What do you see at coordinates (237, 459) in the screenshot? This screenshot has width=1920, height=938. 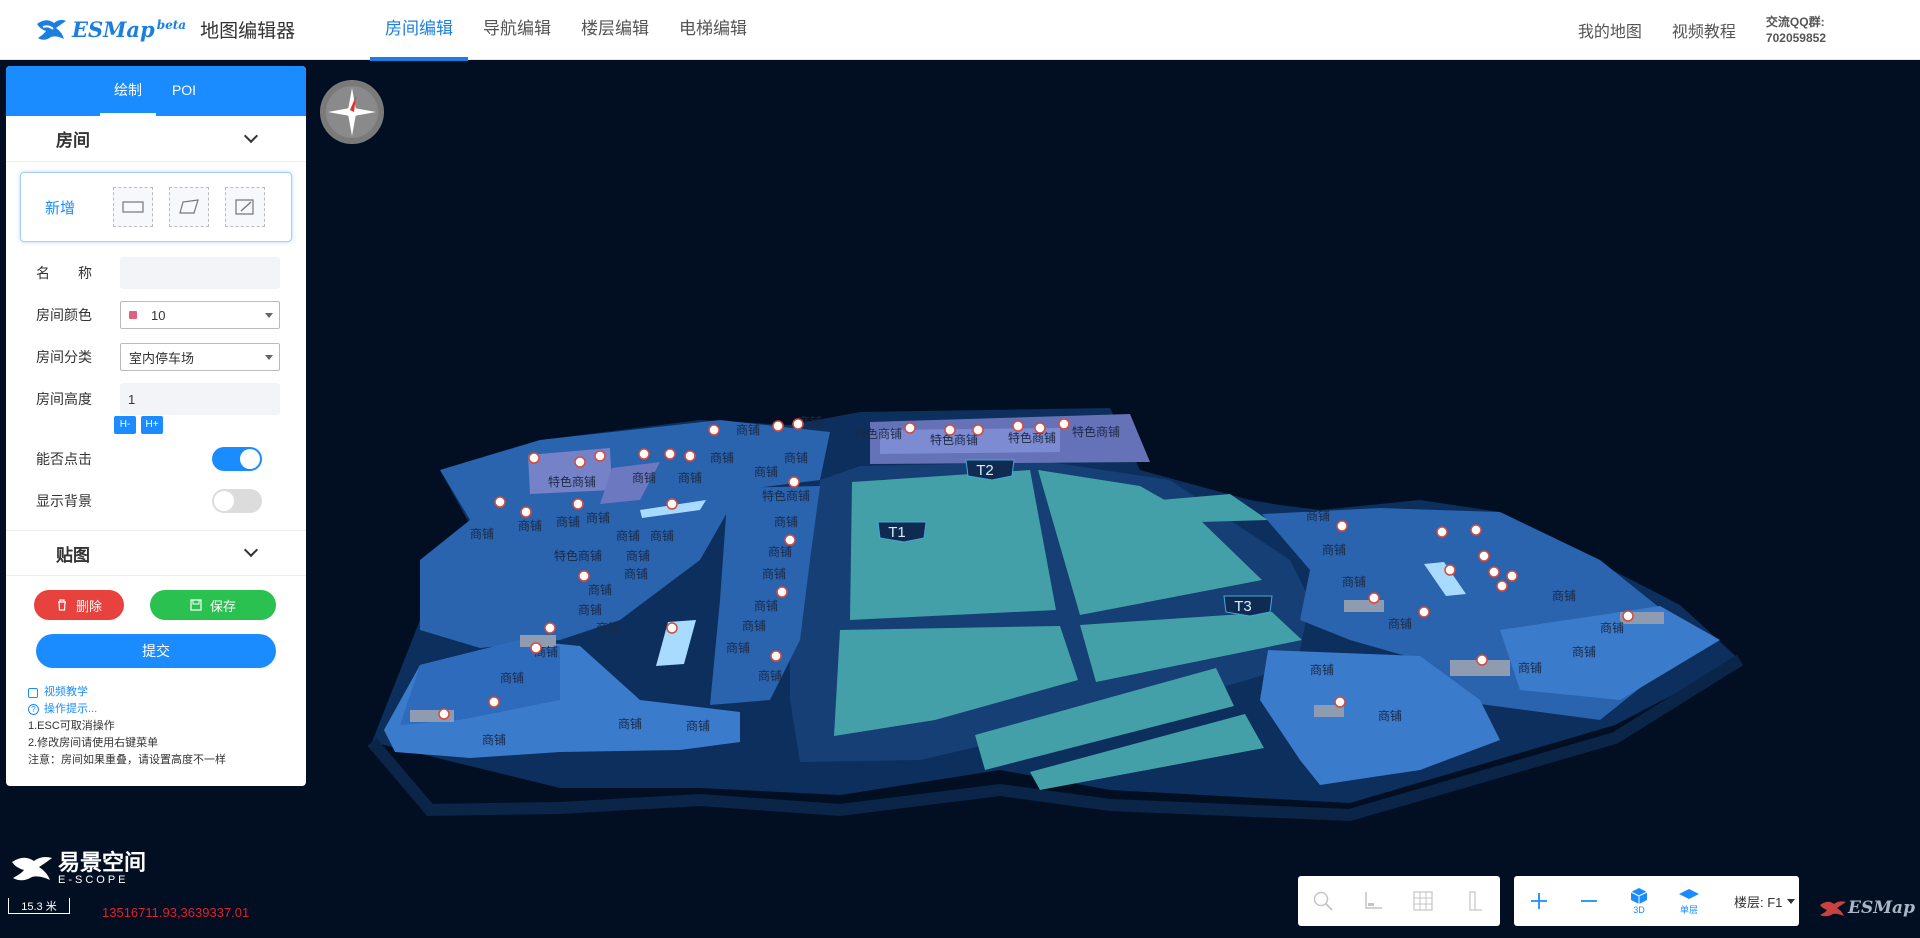 I see `clickable-toggle` at bounding box center [237, 459].